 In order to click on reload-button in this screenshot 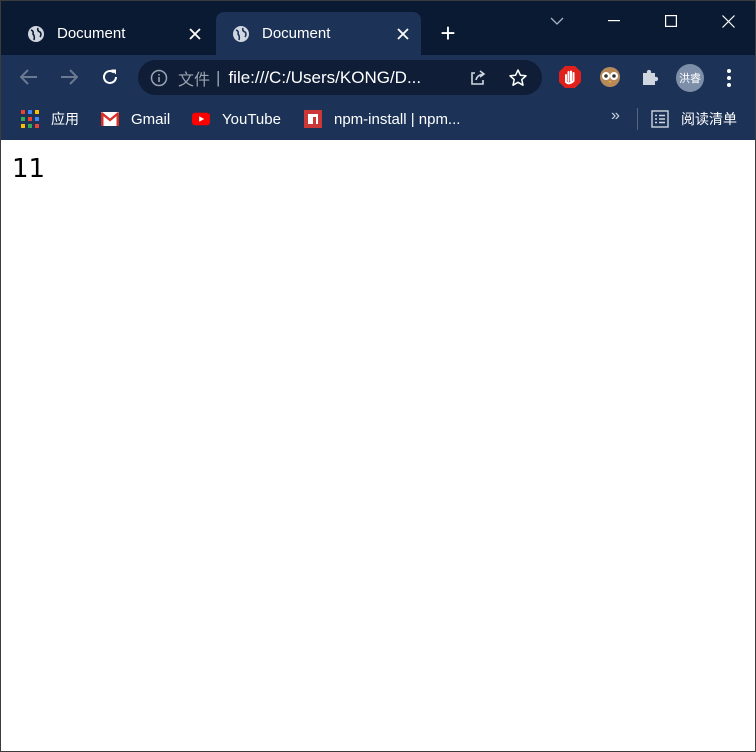, I will do `click(110, 77)`.